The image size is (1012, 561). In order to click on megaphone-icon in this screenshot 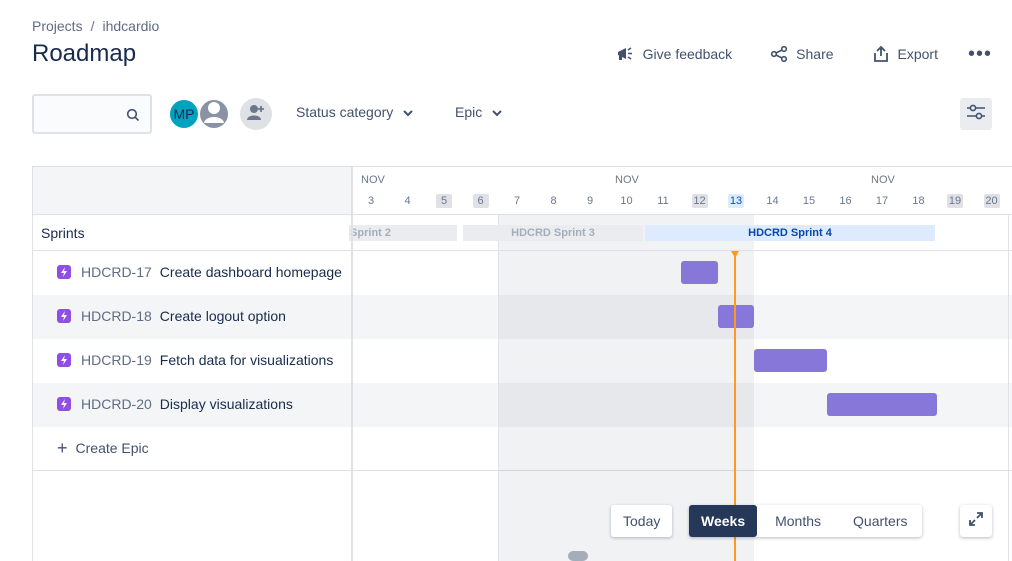, I will do `click(625, 54)`.